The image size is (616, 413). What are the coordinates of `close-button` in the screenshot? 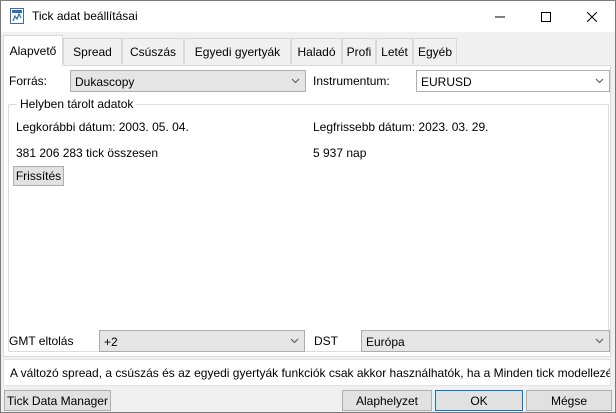 It's located at (592, 16).